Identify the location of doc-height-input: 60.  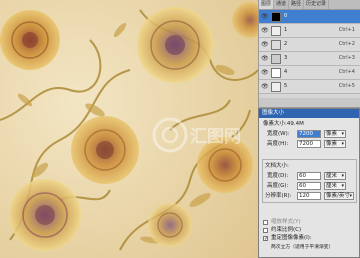
(309, 186).